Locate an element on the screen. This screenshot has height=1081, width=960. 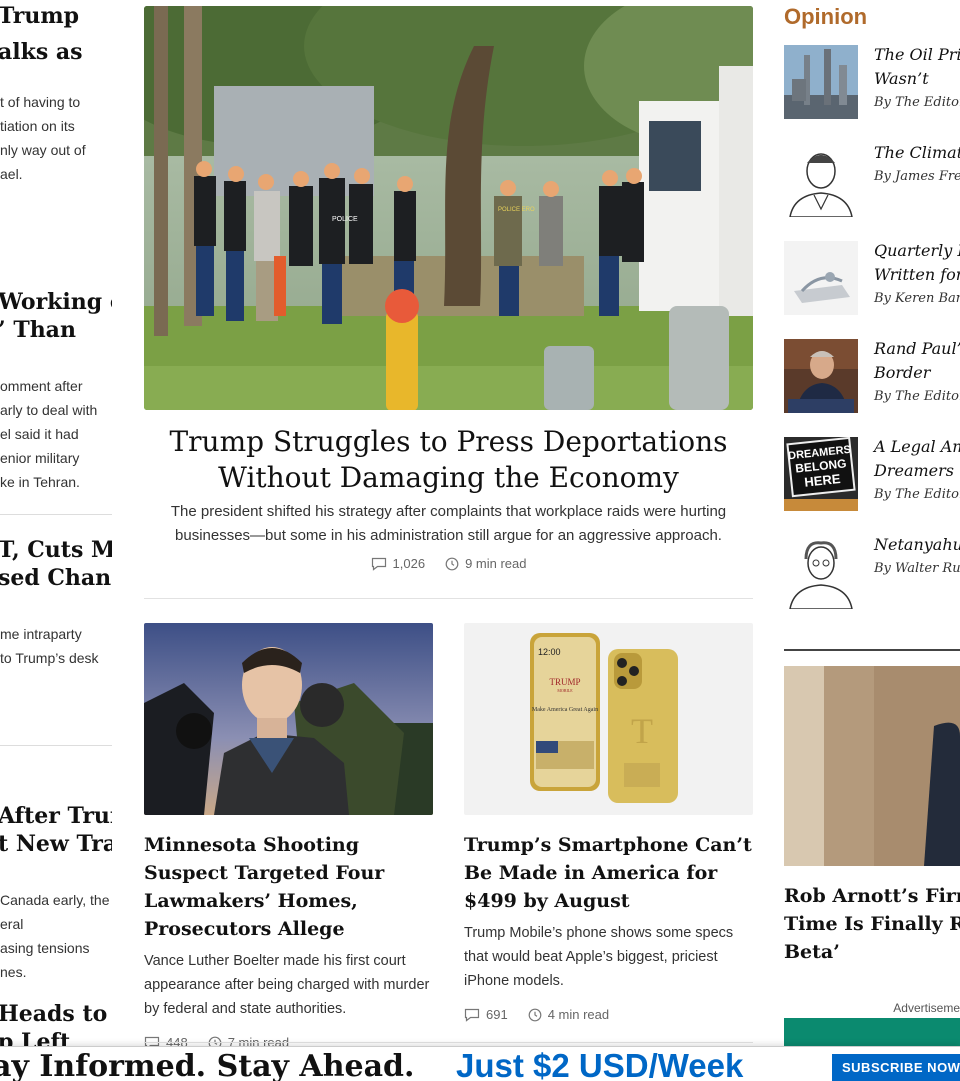
banner-price: Just $2 USD/Week is located at coordinates (599, 1064).